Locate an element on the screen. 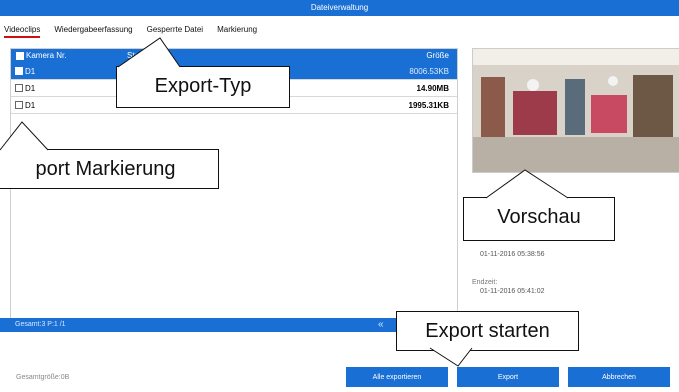 The image size is (679, 392). row-size: 14.90MB is located at coordinates (432, 88).